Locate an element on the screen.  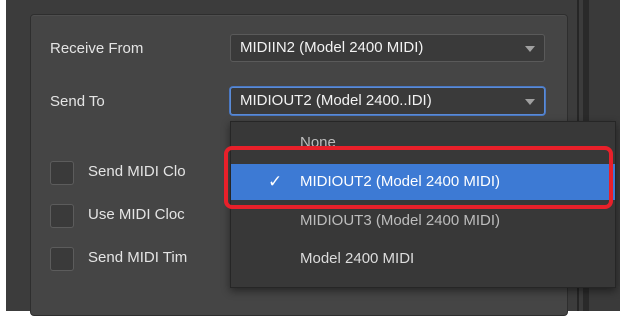
dropdown-option-midiout2: ✓ MIDIOUT2 (Model 2400 MIDI) is located at coordinates (423, 182).